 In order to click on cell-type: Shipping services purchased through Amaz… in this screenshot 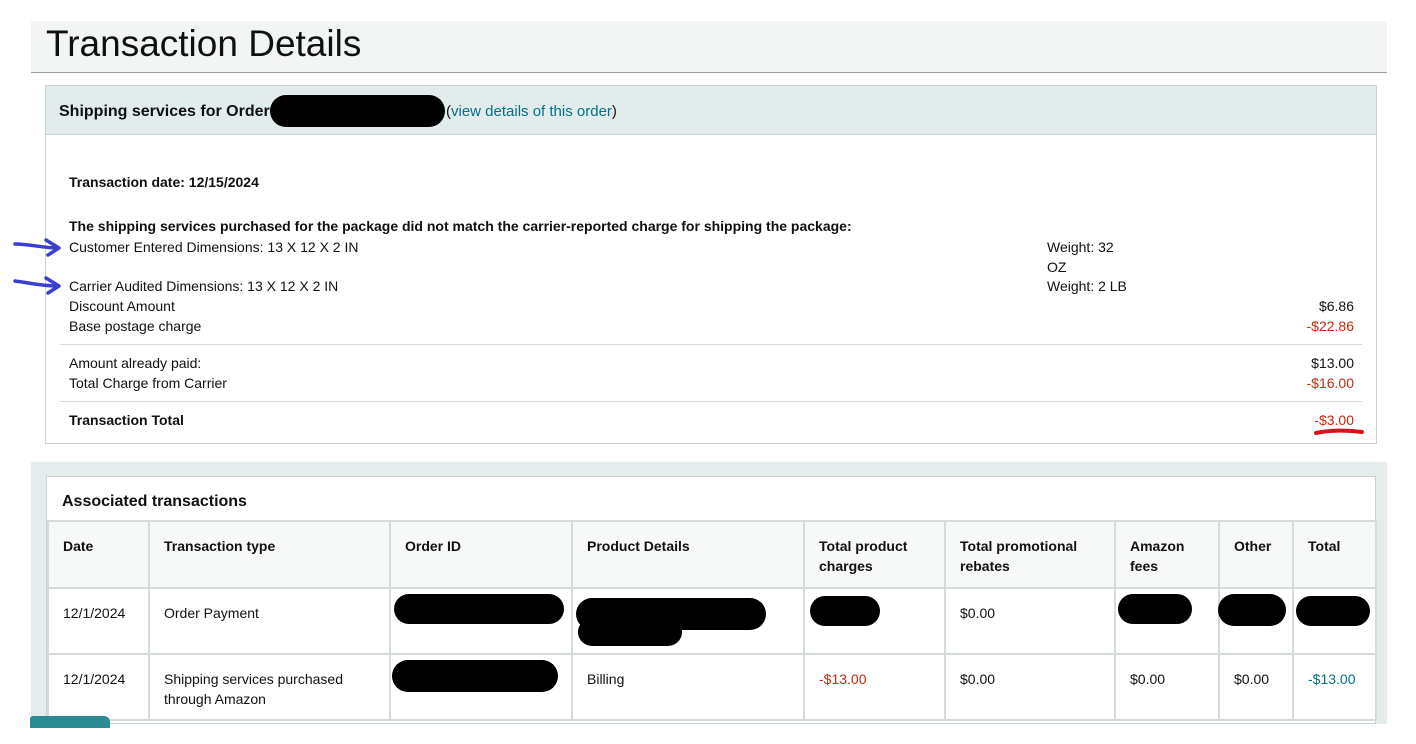, I will do `click(269, 687)`.